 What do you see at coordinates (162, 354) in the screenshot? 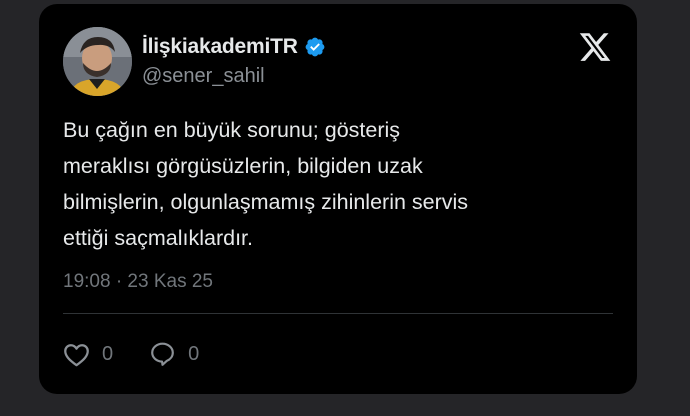
I see `reply-bubble-icon` at bounding box center [162, 354].